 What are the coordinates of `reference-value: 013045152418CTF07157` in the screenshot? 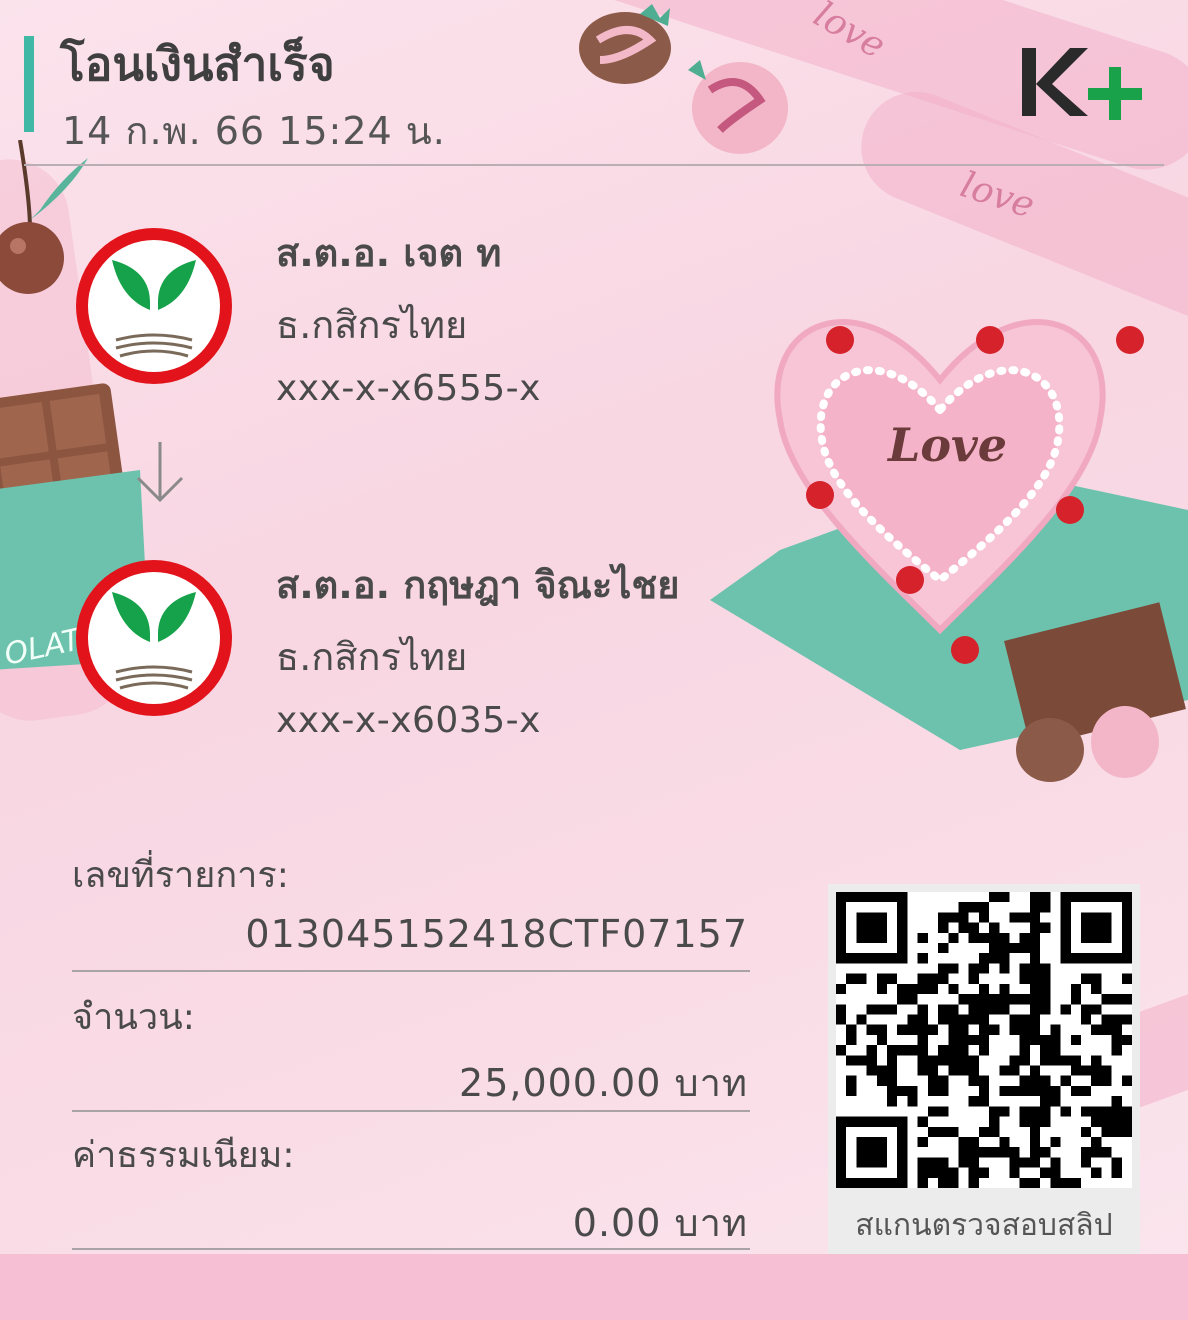 It's located at (496, 934).